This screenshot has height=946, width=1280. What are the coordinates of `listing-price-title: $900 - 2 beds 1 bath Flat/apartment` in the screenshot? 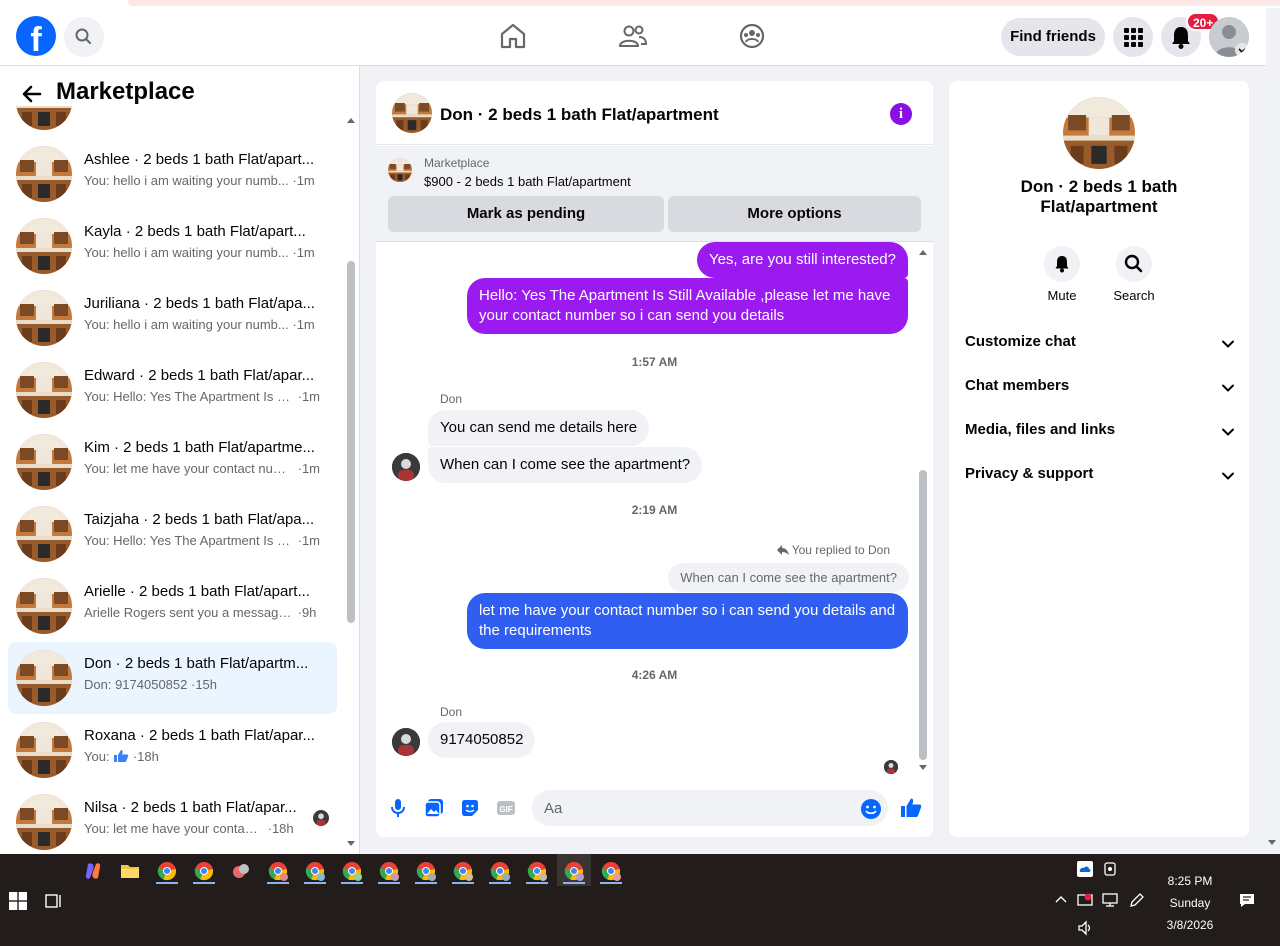 It's located at (527, 181).